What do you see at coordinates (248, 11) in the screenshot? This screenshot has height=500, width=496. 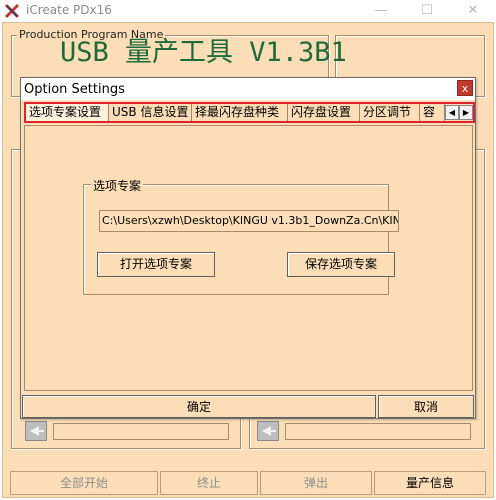 I see `main-titlebar: iCreate PDx16 — ☐ ✕` at bounding box center [248, 11].